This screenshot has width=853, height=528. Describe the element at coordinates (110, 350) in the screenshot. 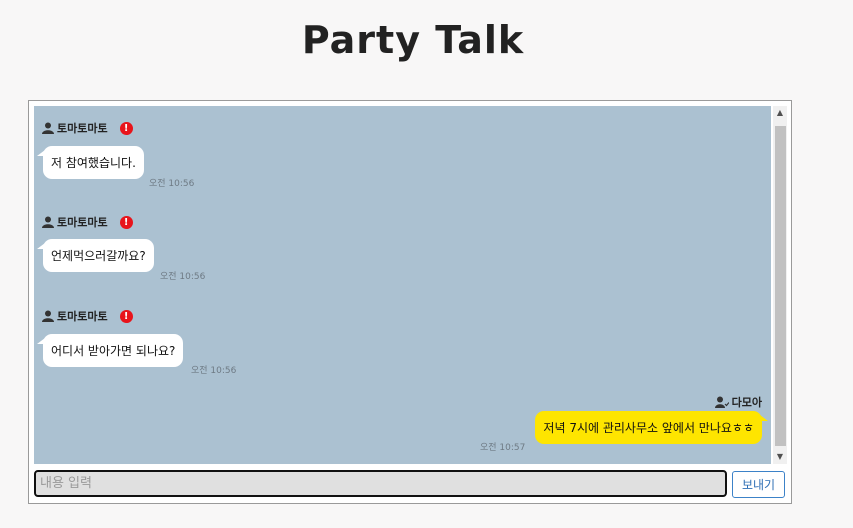

I see `message-bubble: 어디서 받아가면 되나요?` at that location.